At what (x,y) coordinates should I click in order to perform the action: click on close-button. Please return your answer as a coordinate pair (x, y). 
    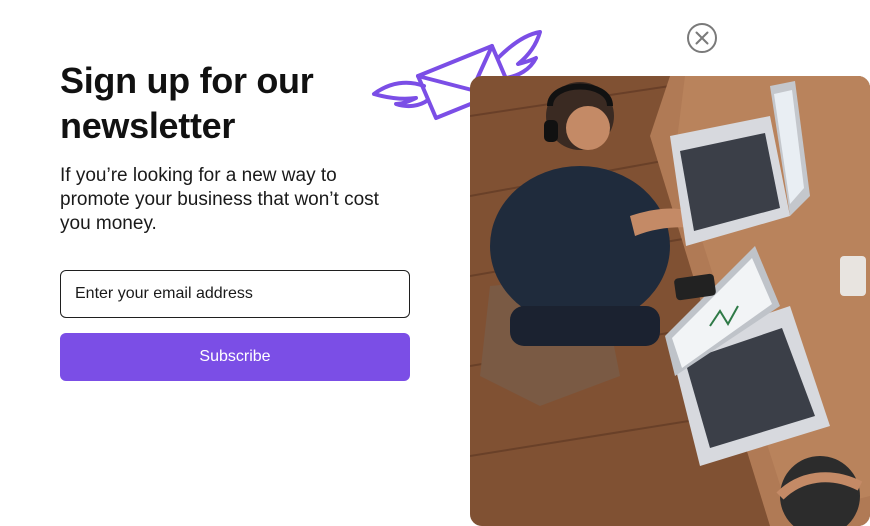
    Looking at the image, I should click on (702, 38).